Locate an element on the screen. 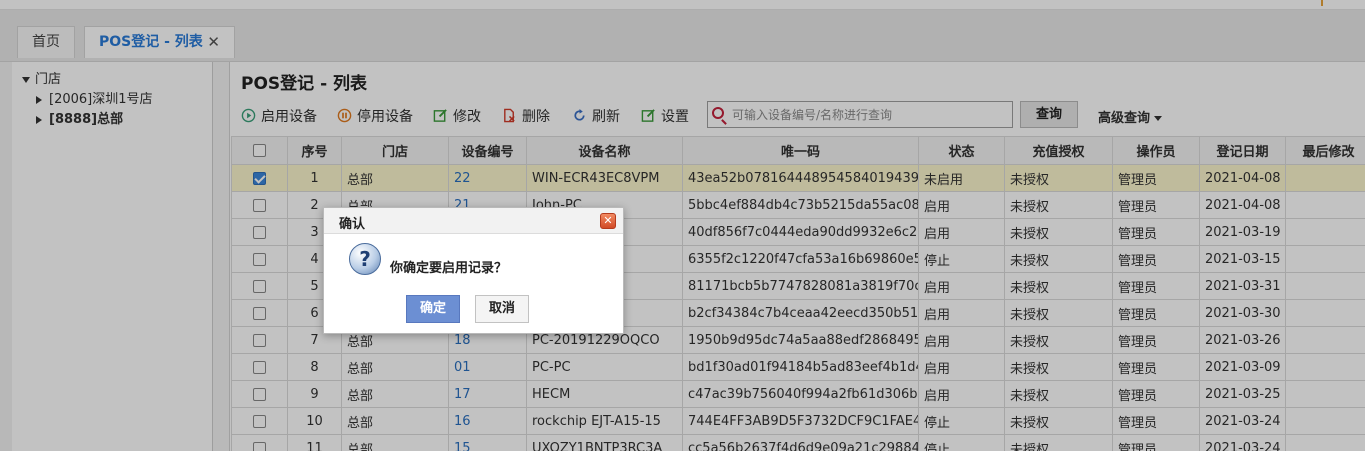  confirm-dialog: 确认 ✕ ? 你确定要启用记录？ 确定 取消 is located at coordinates (473, 270).